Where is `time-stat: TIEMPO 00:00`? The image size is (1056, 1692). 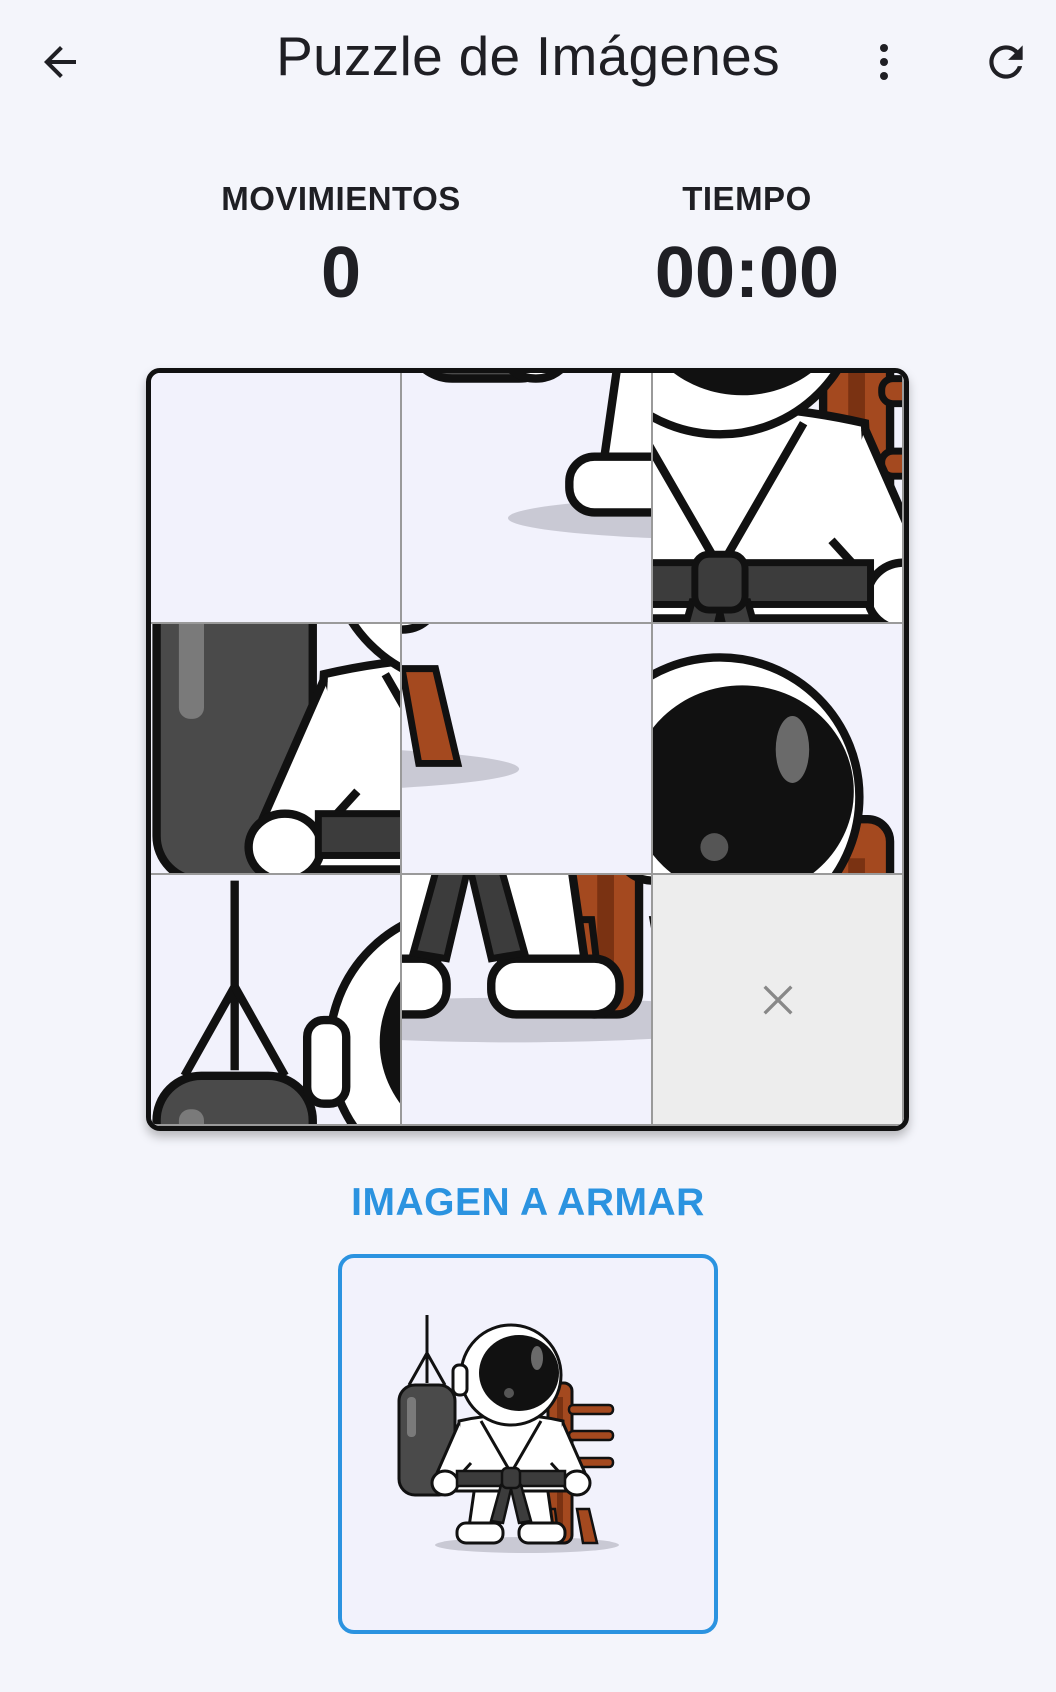
time-stat: TIEMPO 00:00 is located at coordinates (747, 247).